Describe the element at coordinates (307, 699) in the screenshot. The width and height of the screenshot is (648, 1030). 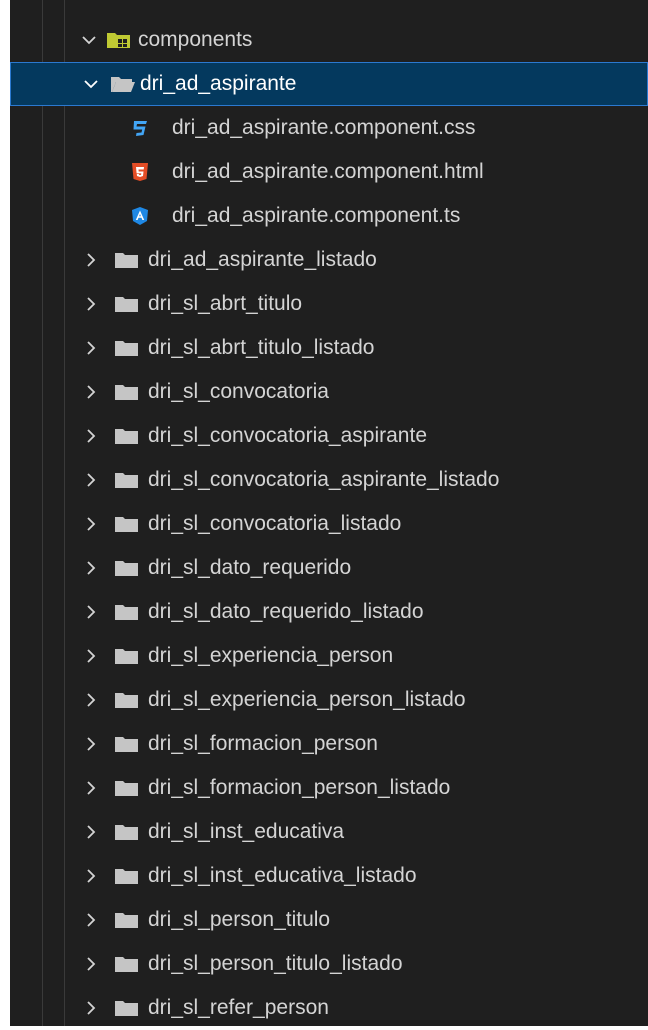
I see `tree-item-label: dri_sl_experiencia_person_listado` at that location.